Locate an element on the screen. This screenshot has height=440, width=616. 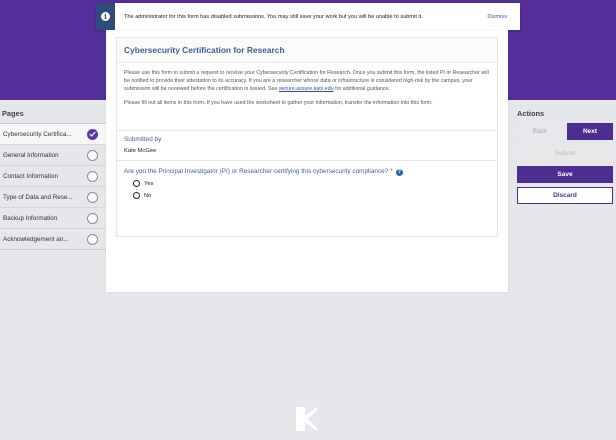
dismiss-button: Dismiss is located at coordinates (497, 17).